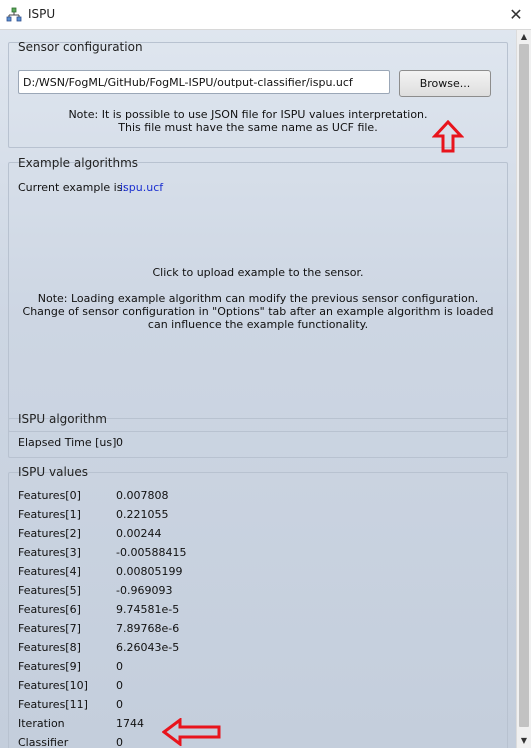 Image resolution: width=531 pixels, height=748 pixels. Describe the element at coordinates (49, 609) in the screenshot. I see `value-row-label: Features[6]` at that location.